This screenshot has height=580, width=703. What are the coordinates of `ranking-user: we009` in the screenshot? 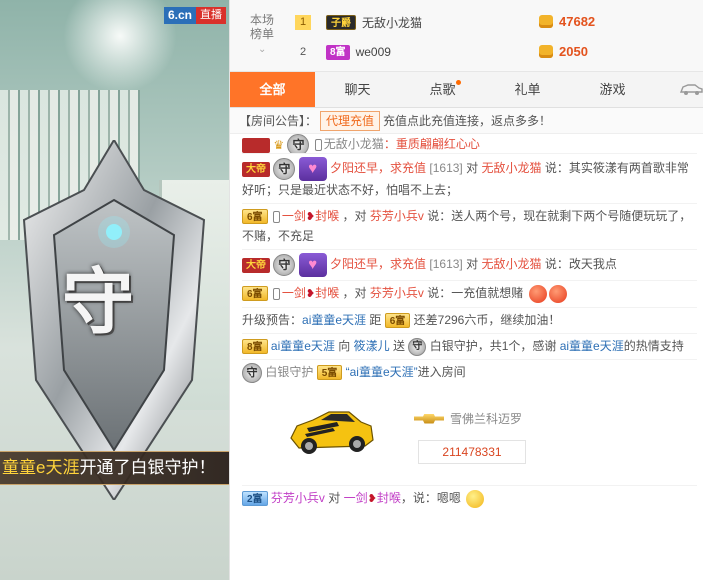 It's located at (373, 52).